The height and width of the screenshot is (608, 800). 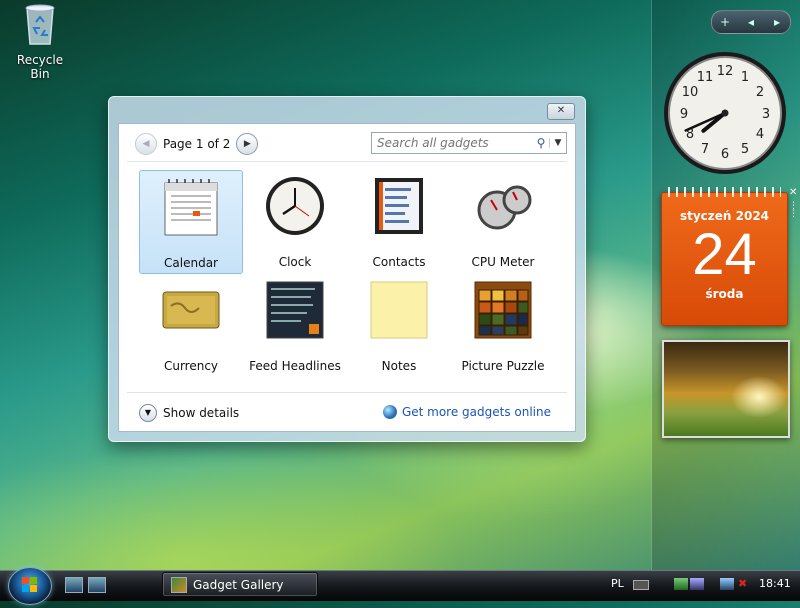 I want to click on gadget-tile-contacts: Contacts, so click(x=399, y=222).